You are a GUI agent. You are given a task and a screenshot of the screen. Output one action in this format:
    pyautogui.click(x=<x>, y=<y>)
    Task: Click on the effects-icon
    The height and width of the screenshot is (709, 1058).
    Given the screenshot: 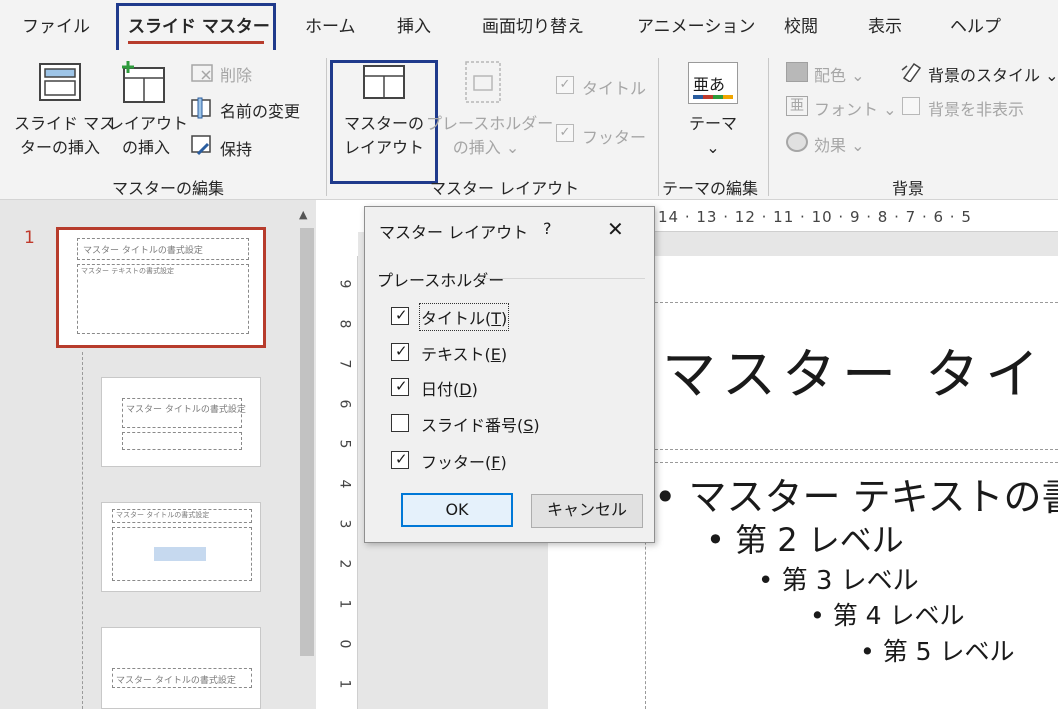 What is the action you would take?
    pyautogui.click(x=797, y=142)
    